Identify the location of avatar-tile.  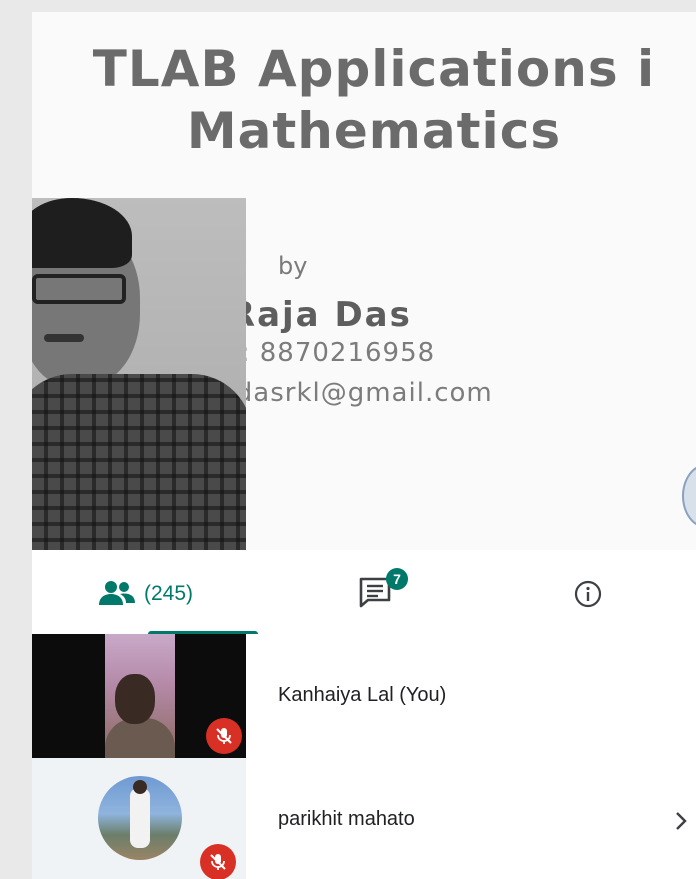
(139, 818).